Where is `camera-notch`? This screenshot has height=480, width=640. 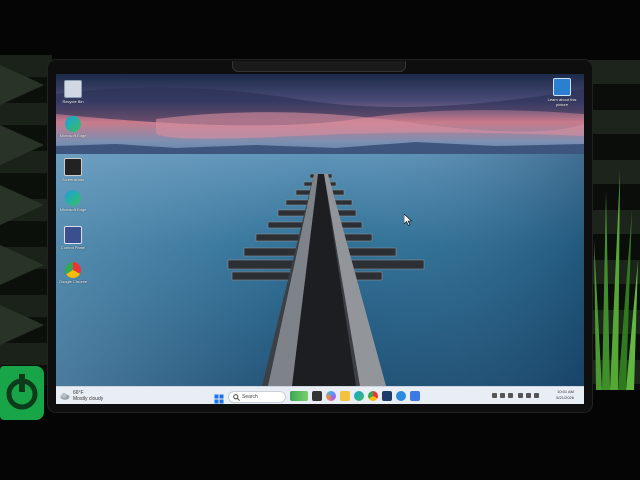
camera-notch is located at coordinates (319, 66).